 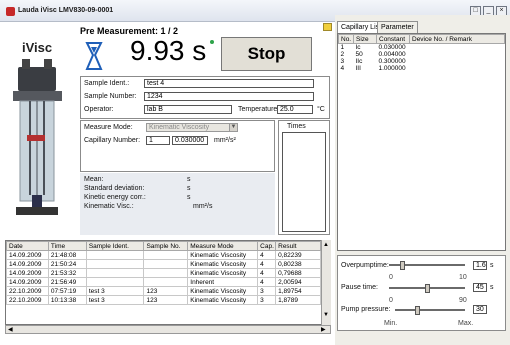 I want to click on chevron-down-icon: ▼, so click(x=233, y=127).